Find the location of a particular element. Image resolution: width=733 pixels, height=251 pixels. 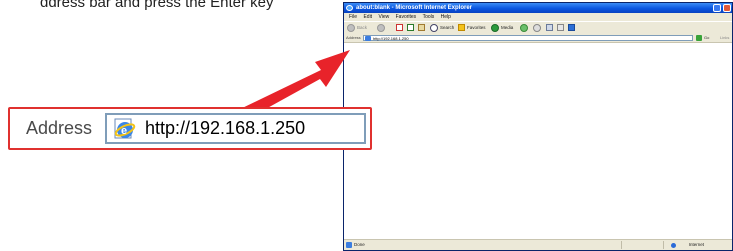

red-arrow-icon is located at coordinates (293, 80).